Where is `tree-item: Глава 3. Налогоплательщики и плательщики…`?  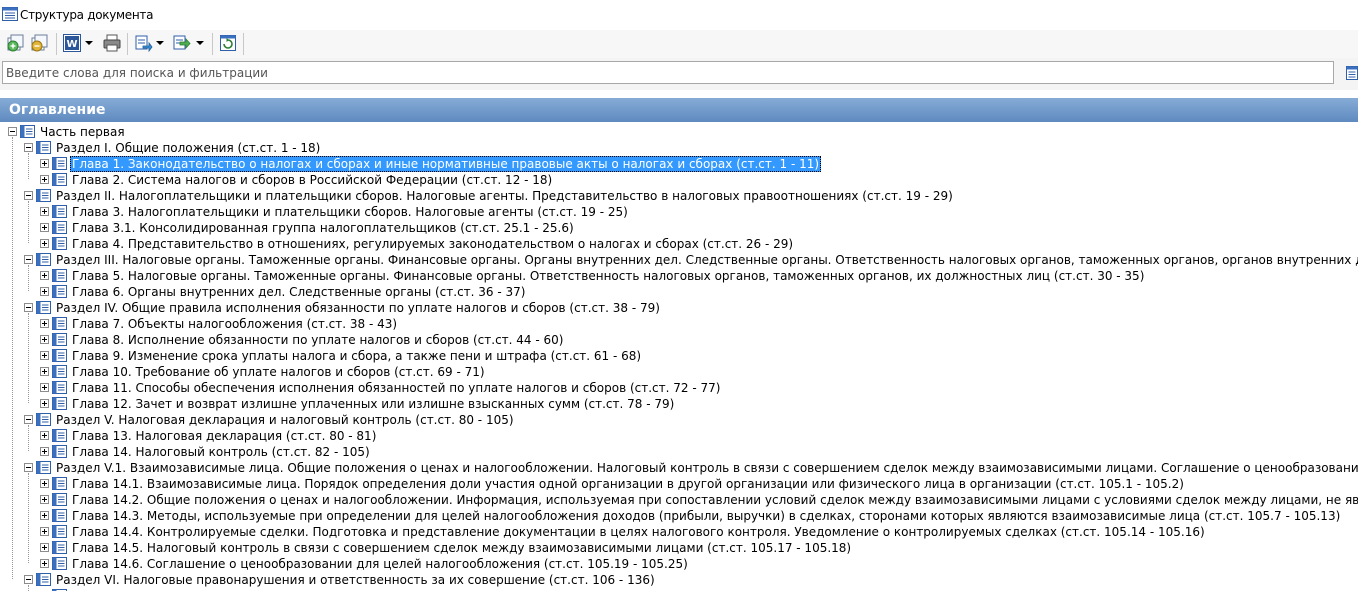
tree-item: Глава 3. Налогоплательщики и плательщики… is located at coordinates (679, 212).